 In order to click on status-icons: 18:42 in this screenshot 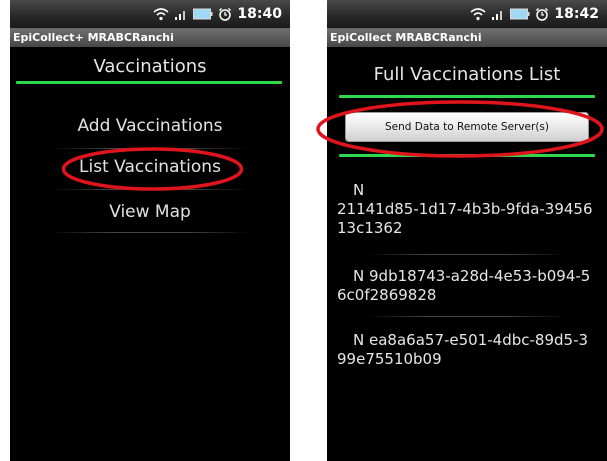, I will do `click(534, 14)`.